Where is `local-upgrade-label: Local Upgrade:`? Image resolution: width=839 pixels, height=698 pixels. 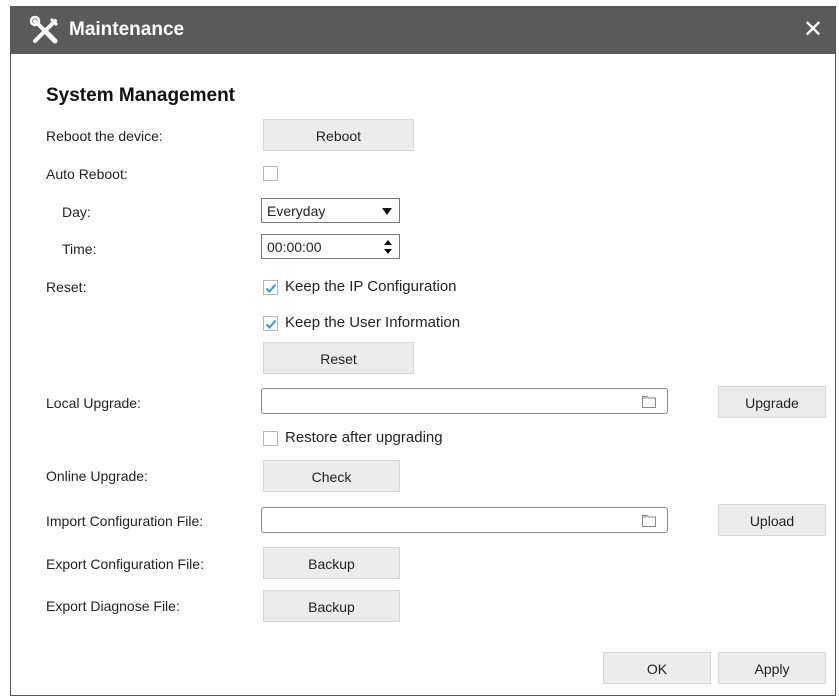 local-upgrade-label: Local Upgrade: is located at coordinates (93, 403).